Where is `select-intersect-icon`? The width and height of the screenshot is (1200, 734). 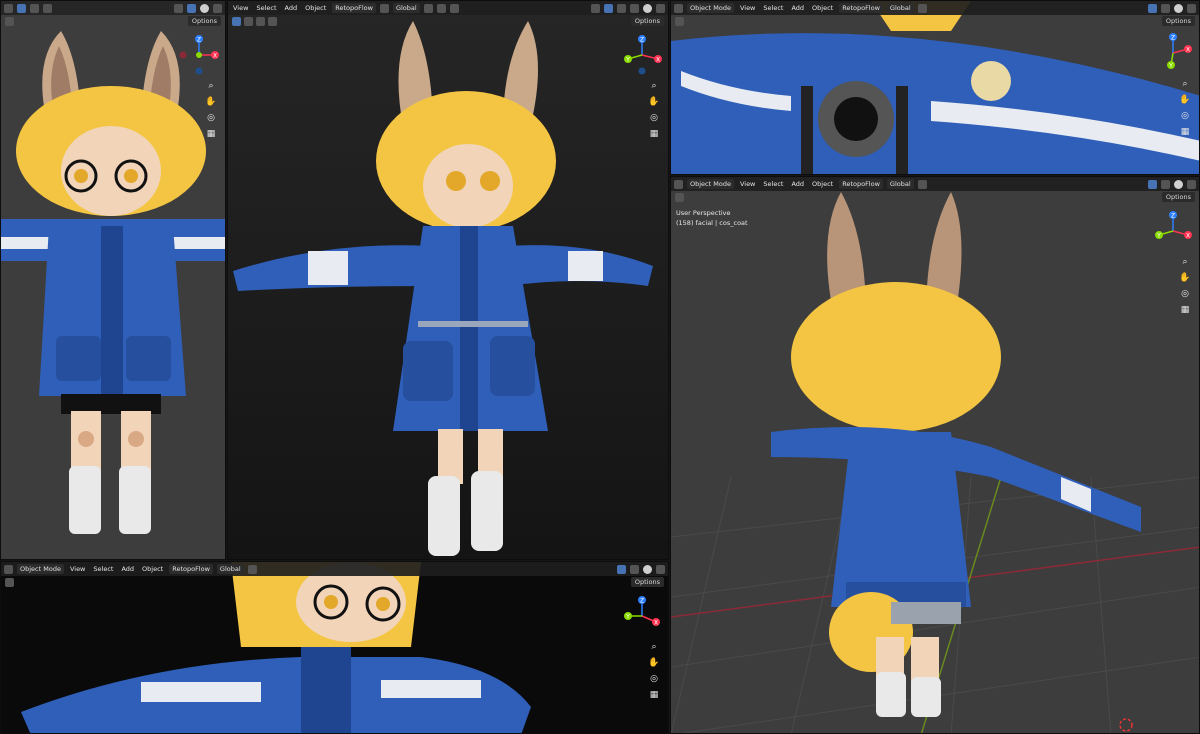 select-intersect-icon is located at coordinates (272, 21).